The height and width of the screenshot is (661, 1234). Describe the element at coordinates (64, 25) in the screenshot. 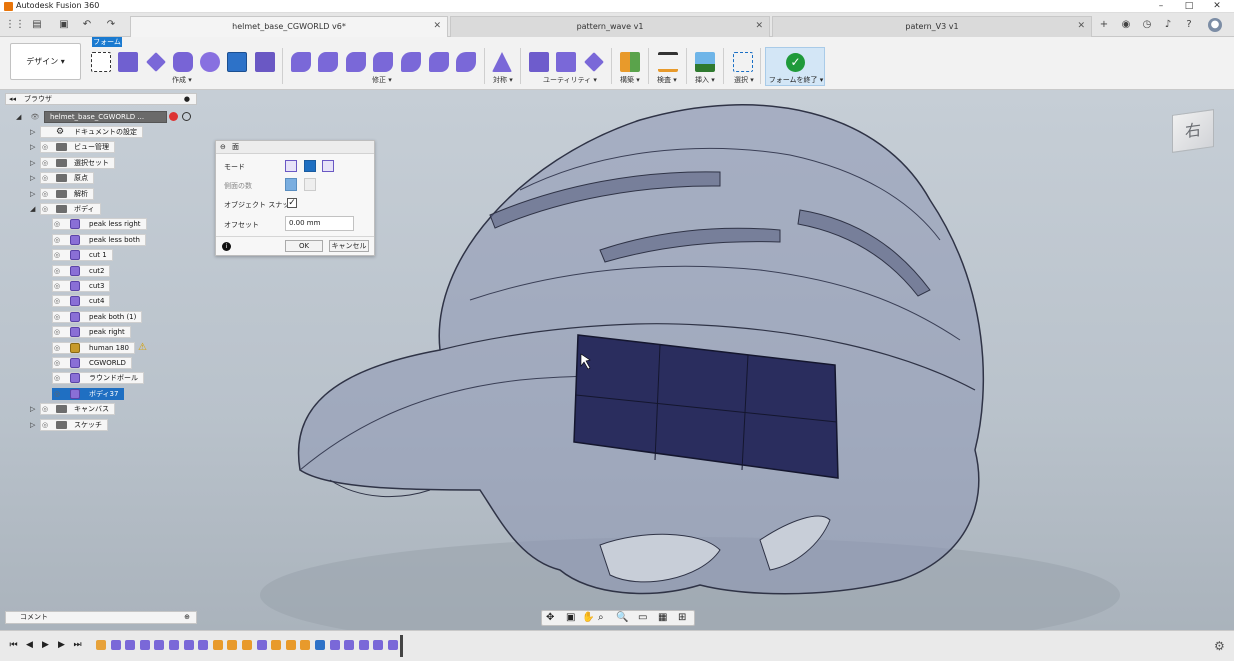

I see `save-icon: ▣` at that location.